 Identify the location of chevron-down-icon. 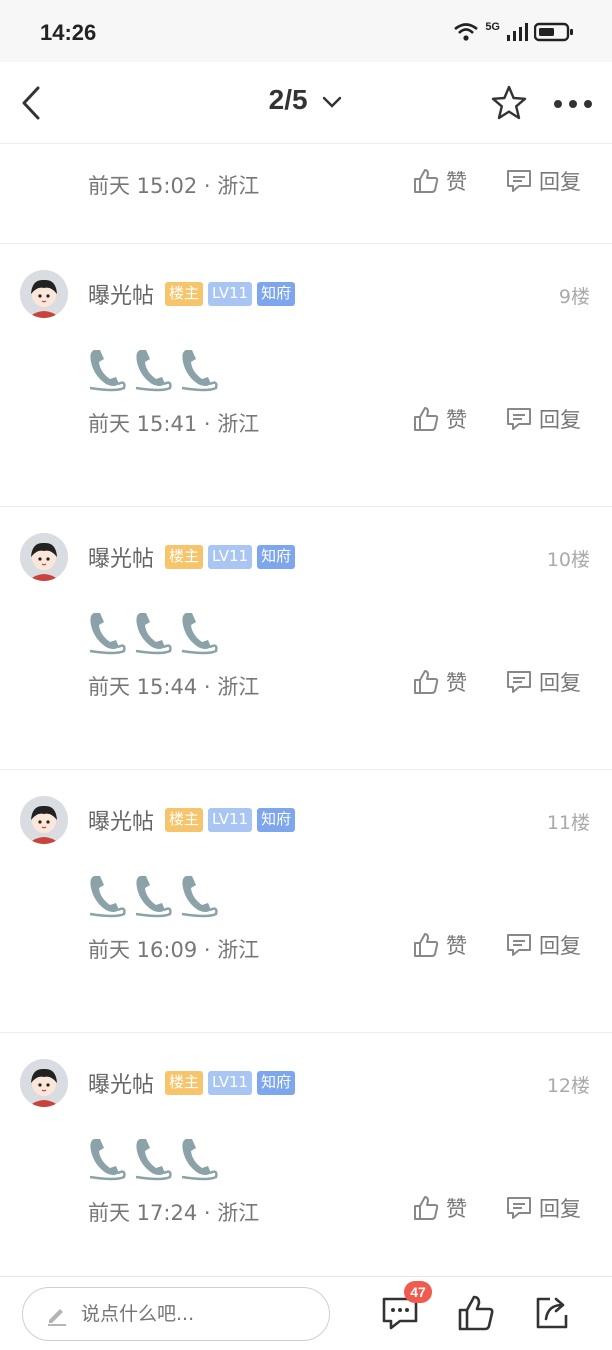
(332, 102).